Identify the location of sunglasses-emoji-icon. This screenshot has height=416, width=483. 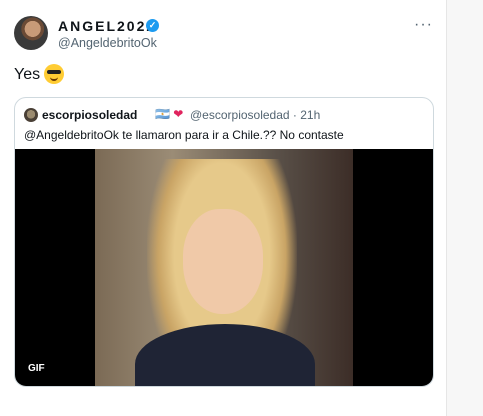
(54, 74).